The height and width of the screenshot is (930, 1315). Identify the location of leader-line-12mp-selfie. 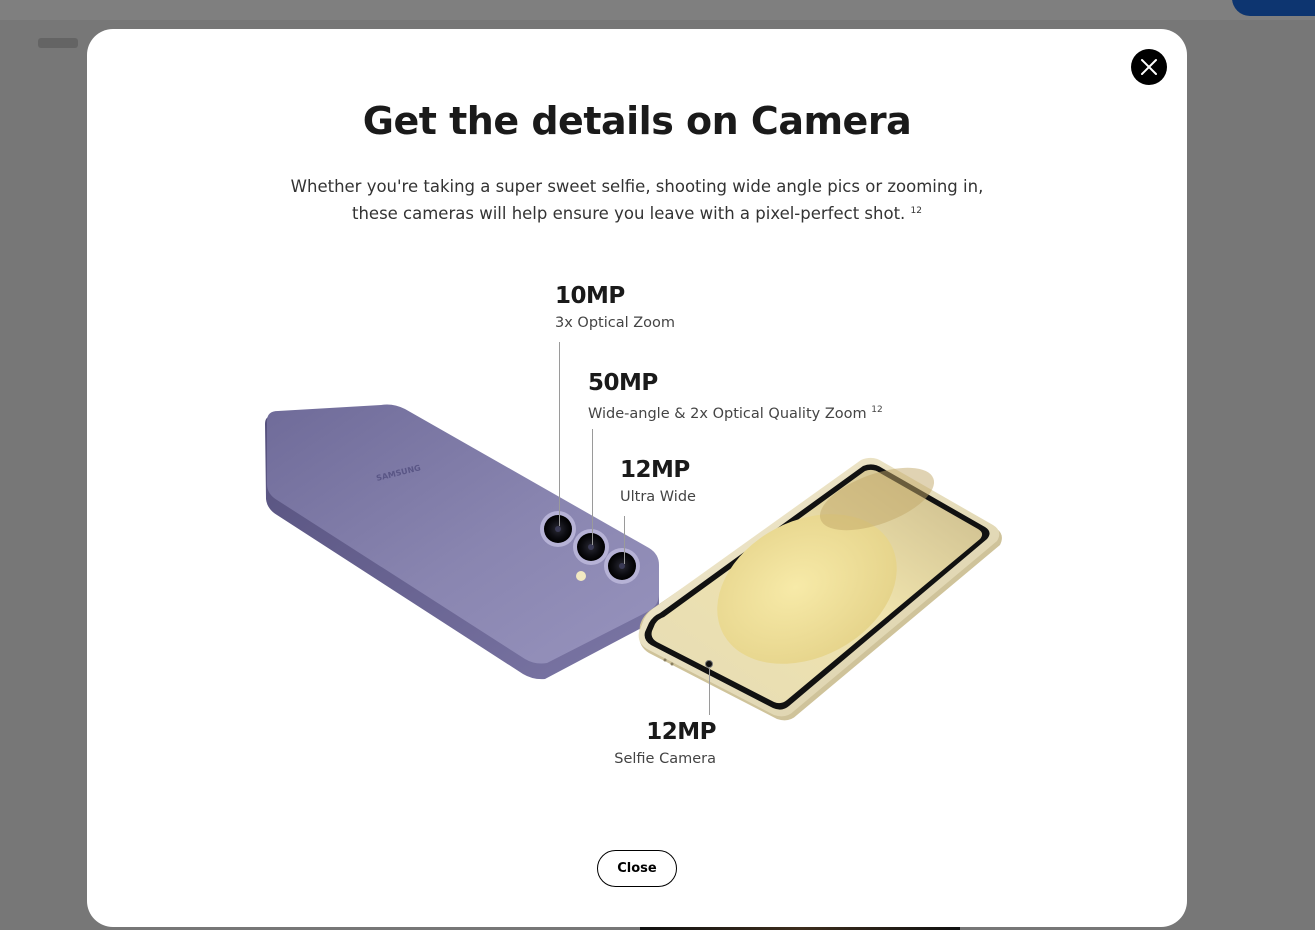
(709, 691).